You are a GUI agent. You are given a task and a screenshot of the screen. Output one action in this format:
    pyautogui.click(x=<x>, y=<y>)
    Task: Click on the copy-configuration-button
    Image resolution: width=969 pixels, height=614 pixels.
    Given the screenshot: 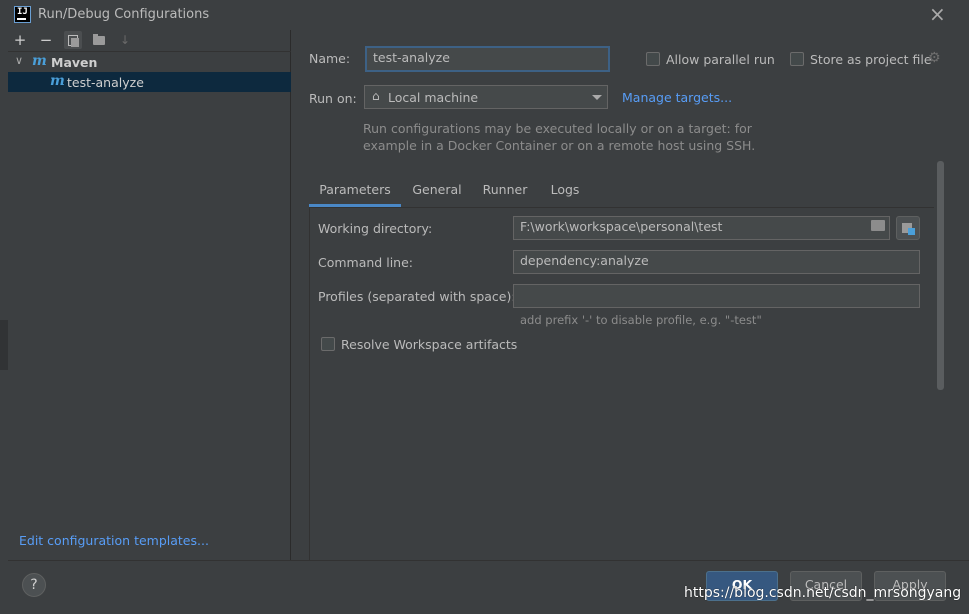 What is the action you would take?
    pyautogui.click(x=73, y=40)
    